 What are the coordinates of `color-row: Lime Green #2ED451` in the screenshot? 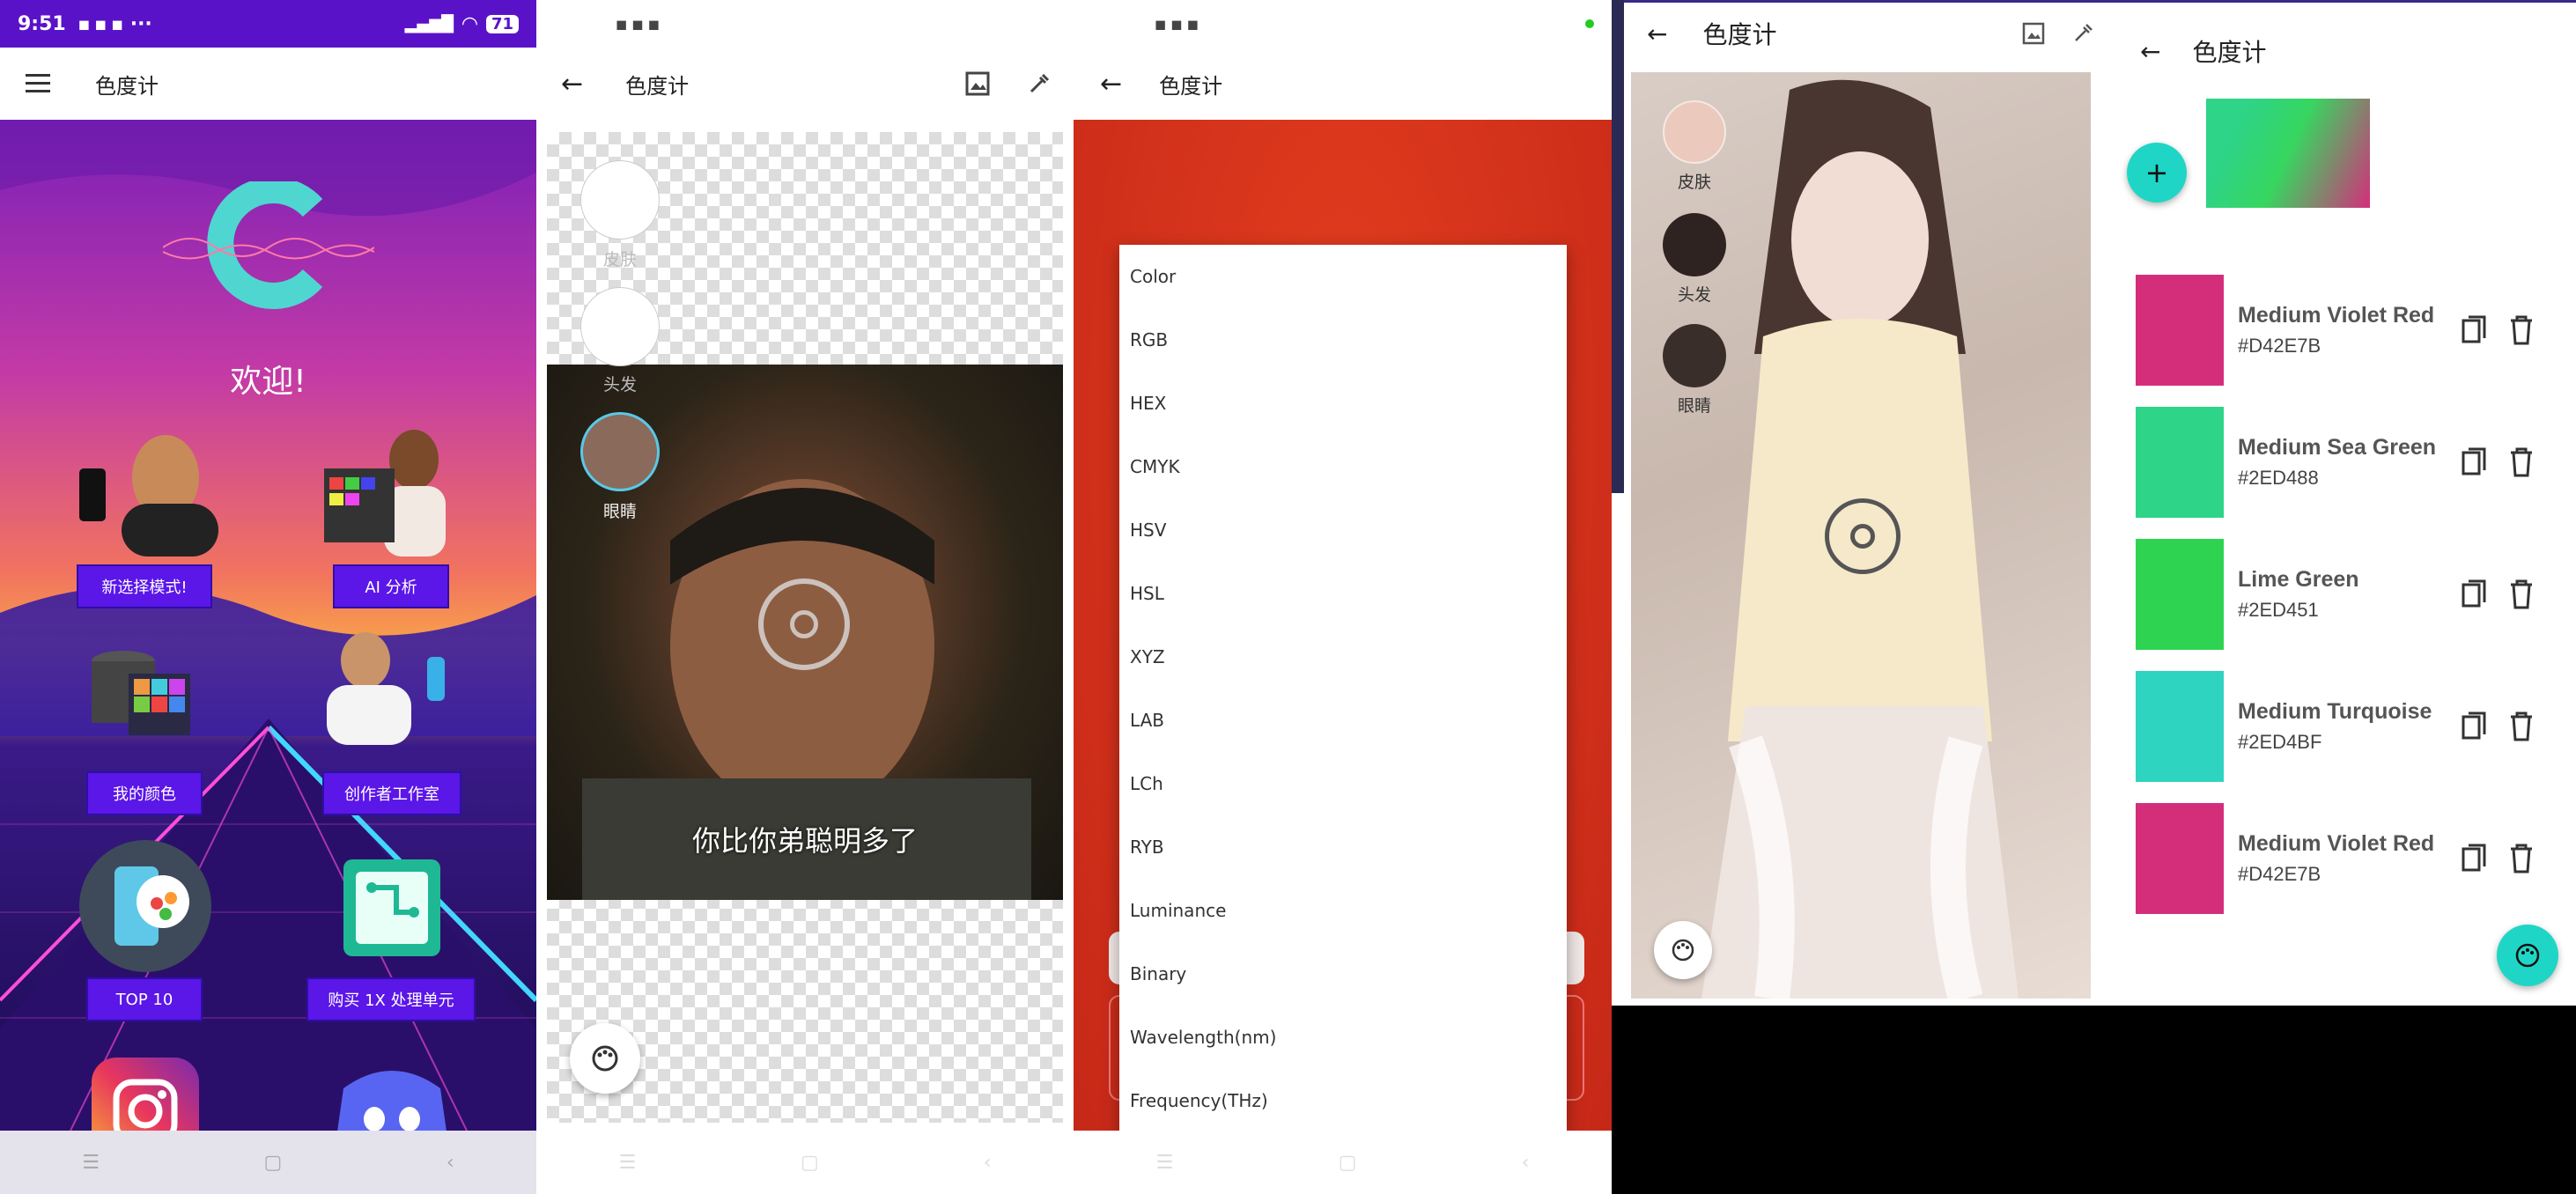 It's located at (2338, 594).